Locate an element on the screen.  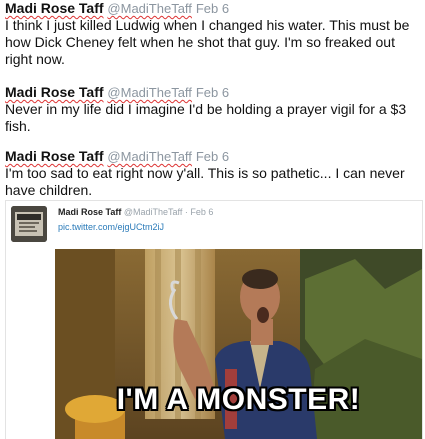
avatar is located at coordinates (29, 224).